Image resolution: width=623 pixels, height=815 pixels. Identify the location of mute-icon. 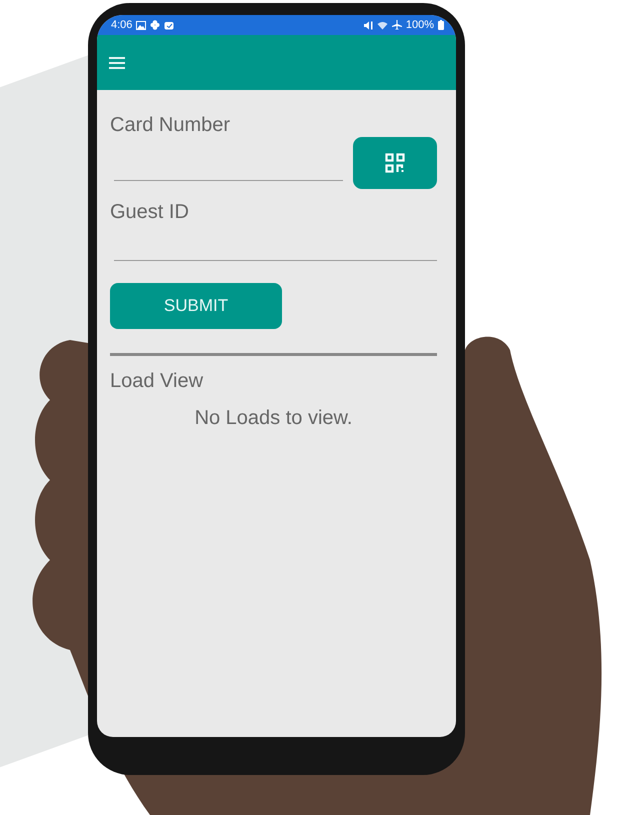
(367, 25).